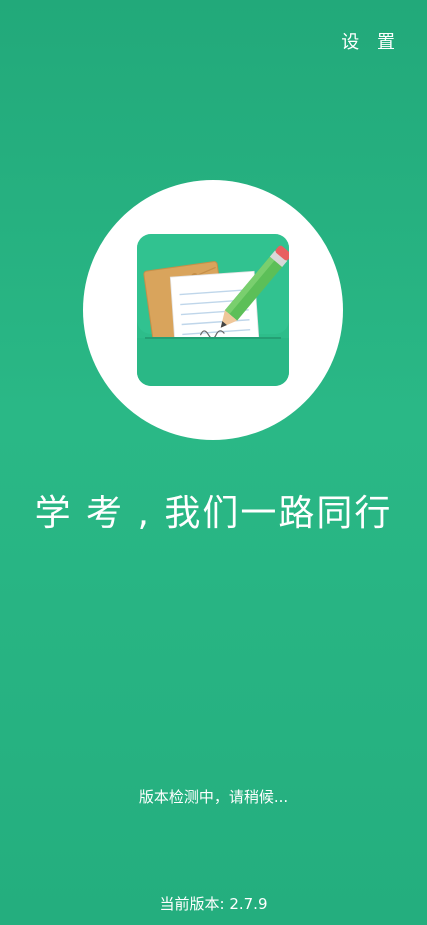 This screenshot has width=427, height=925. Describe the element at coordinates (371, 41) in the screenshot. I see `settings-button: 设 置` at that location.